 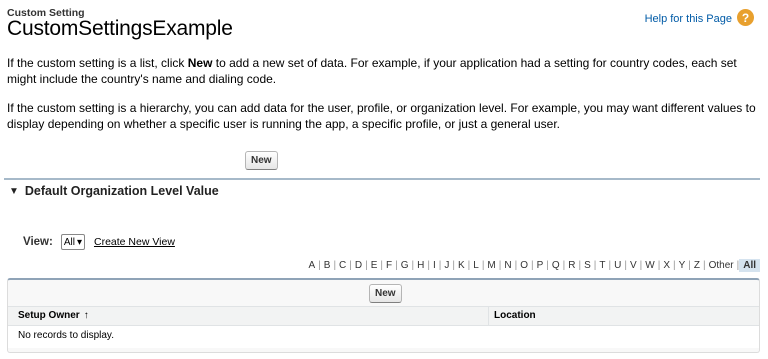 I want to click on alphabet-letter-f: F, so click(x=389, y=265).